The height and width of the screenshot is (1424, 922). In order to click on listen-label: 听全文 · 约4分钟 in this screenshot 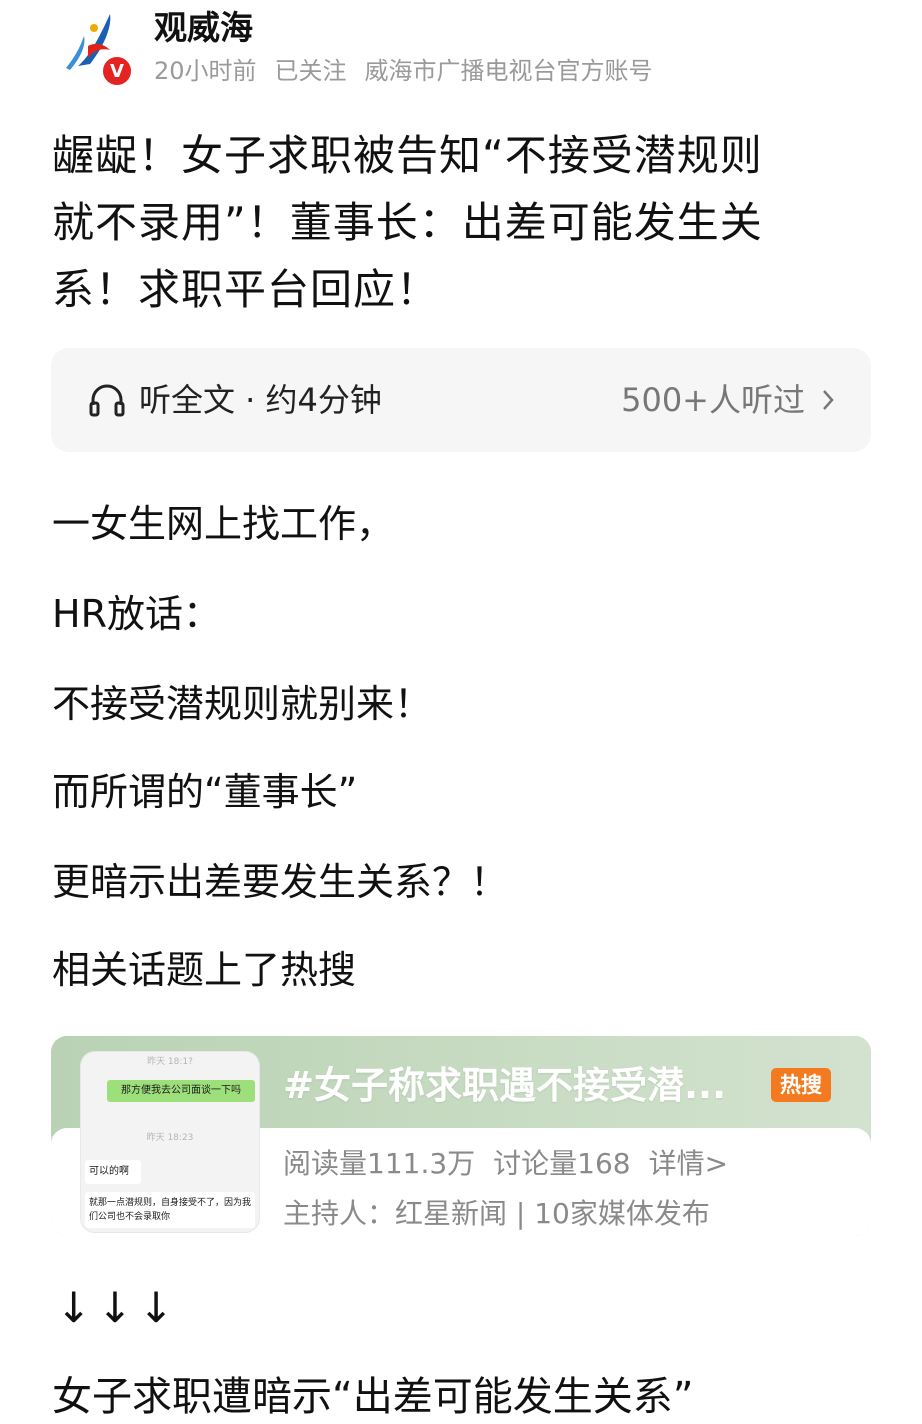, I will do `click(260, 400)`.